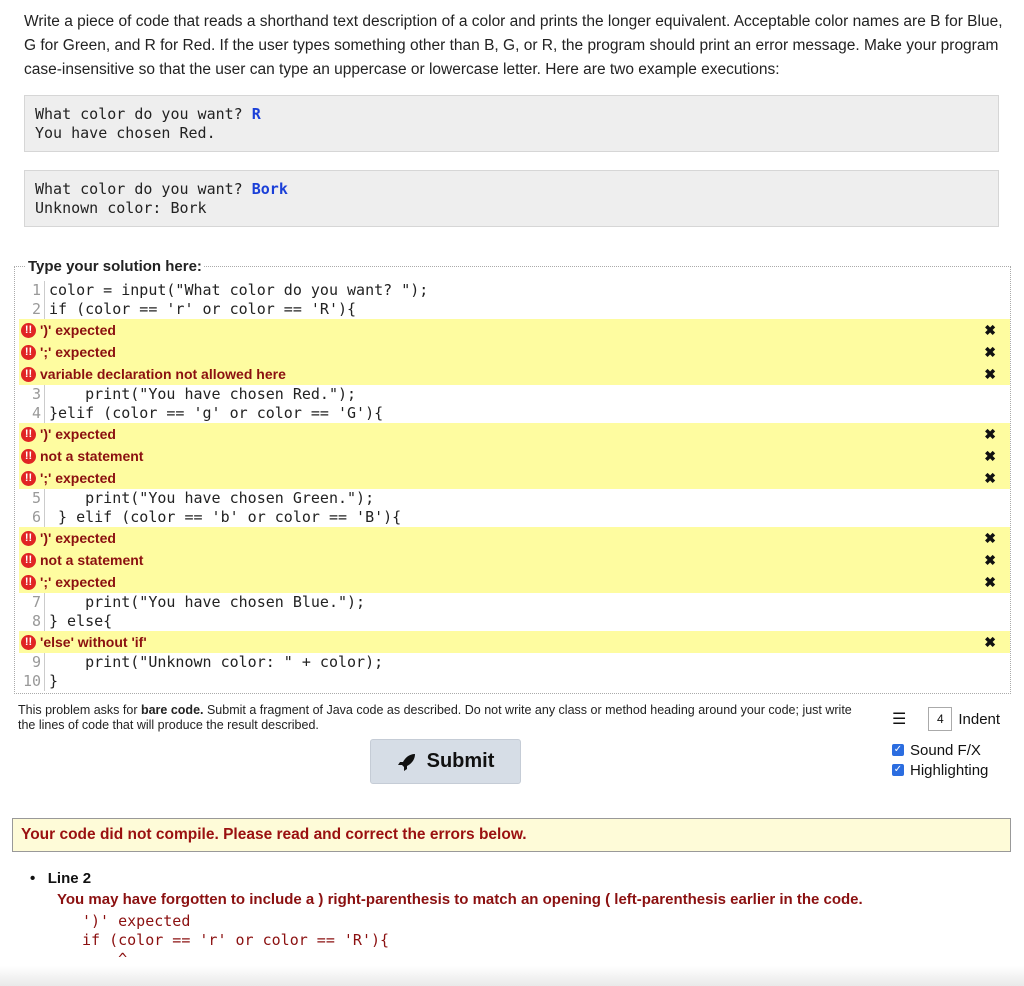 Image resolution: width=1024 pixels, height=986 pixels. Describe the element at coordinates (210, 517) in the screenshot. I see `code-line: 6 } elif (color == 'b' or color == 'B'){` at that location.